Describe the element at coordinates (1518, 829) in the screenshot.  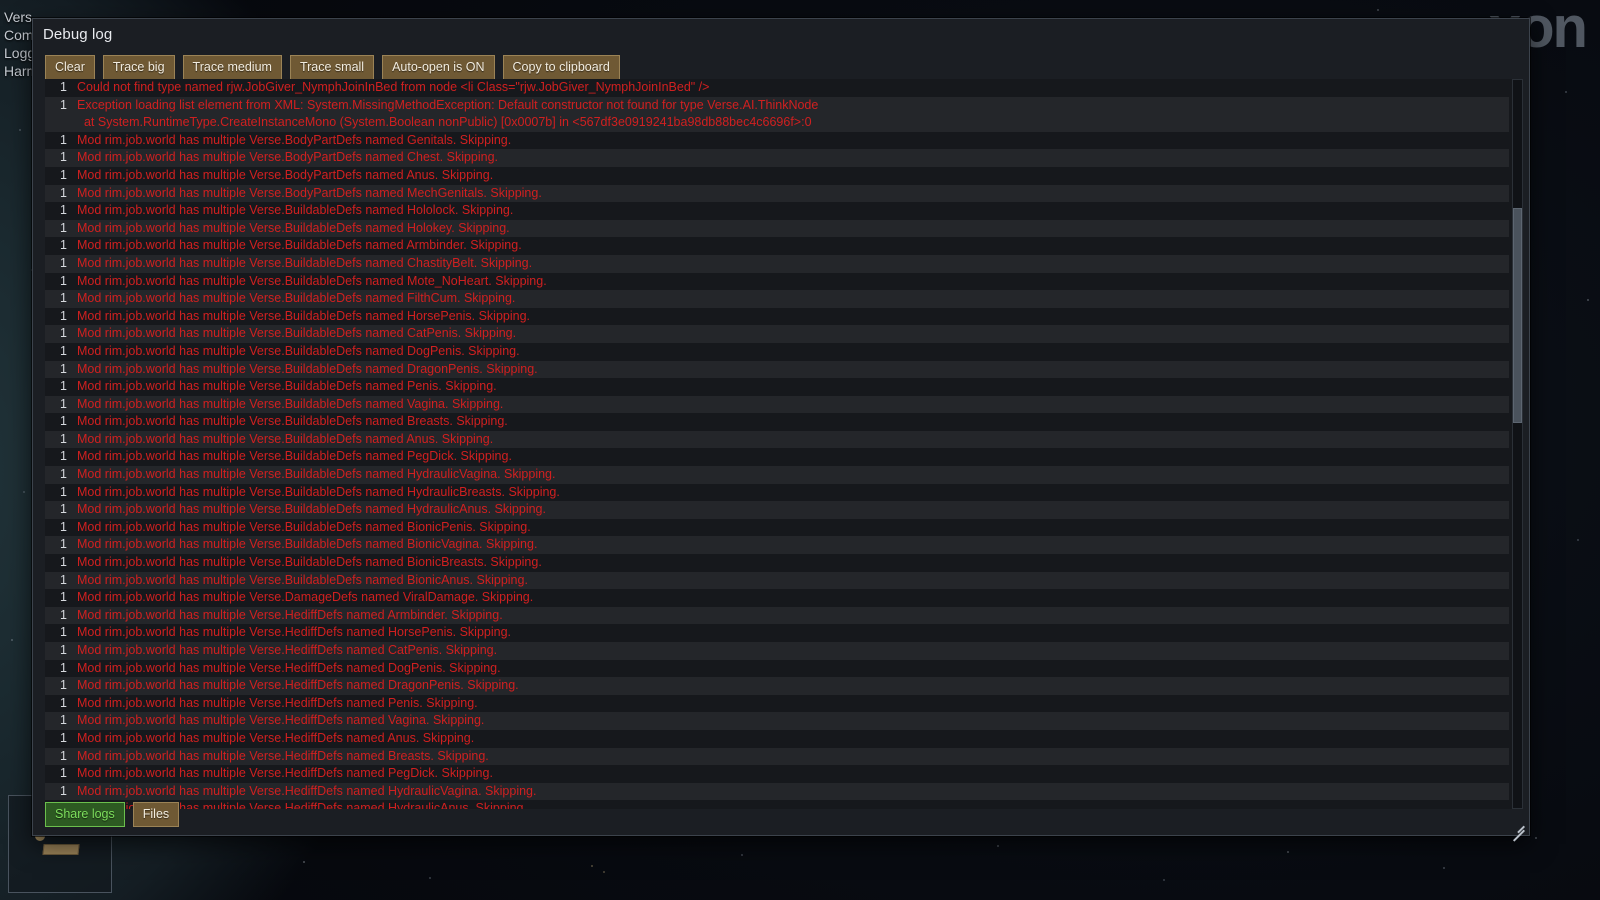
I see `window-resize-grip` at that location.